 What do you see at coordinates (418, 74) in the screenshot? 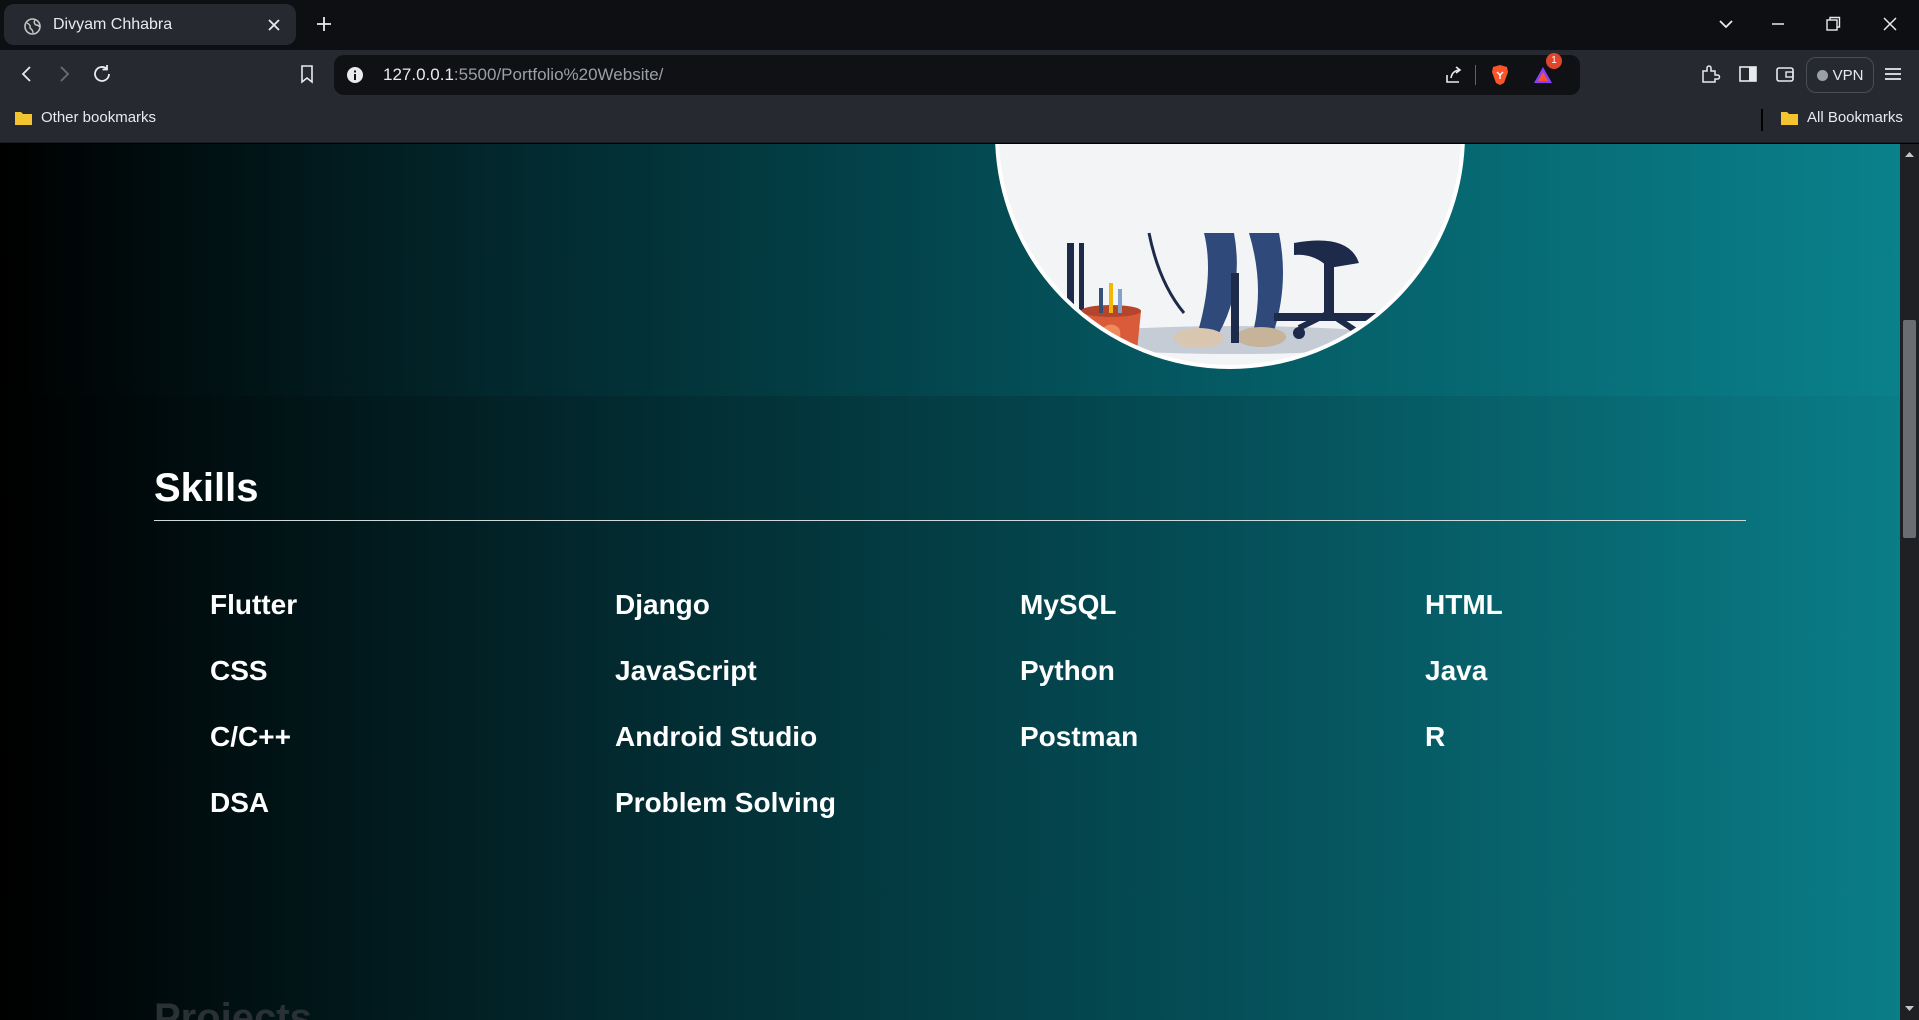
I see `url-host: 127.0.0.1` at bounding box center [418, 74].